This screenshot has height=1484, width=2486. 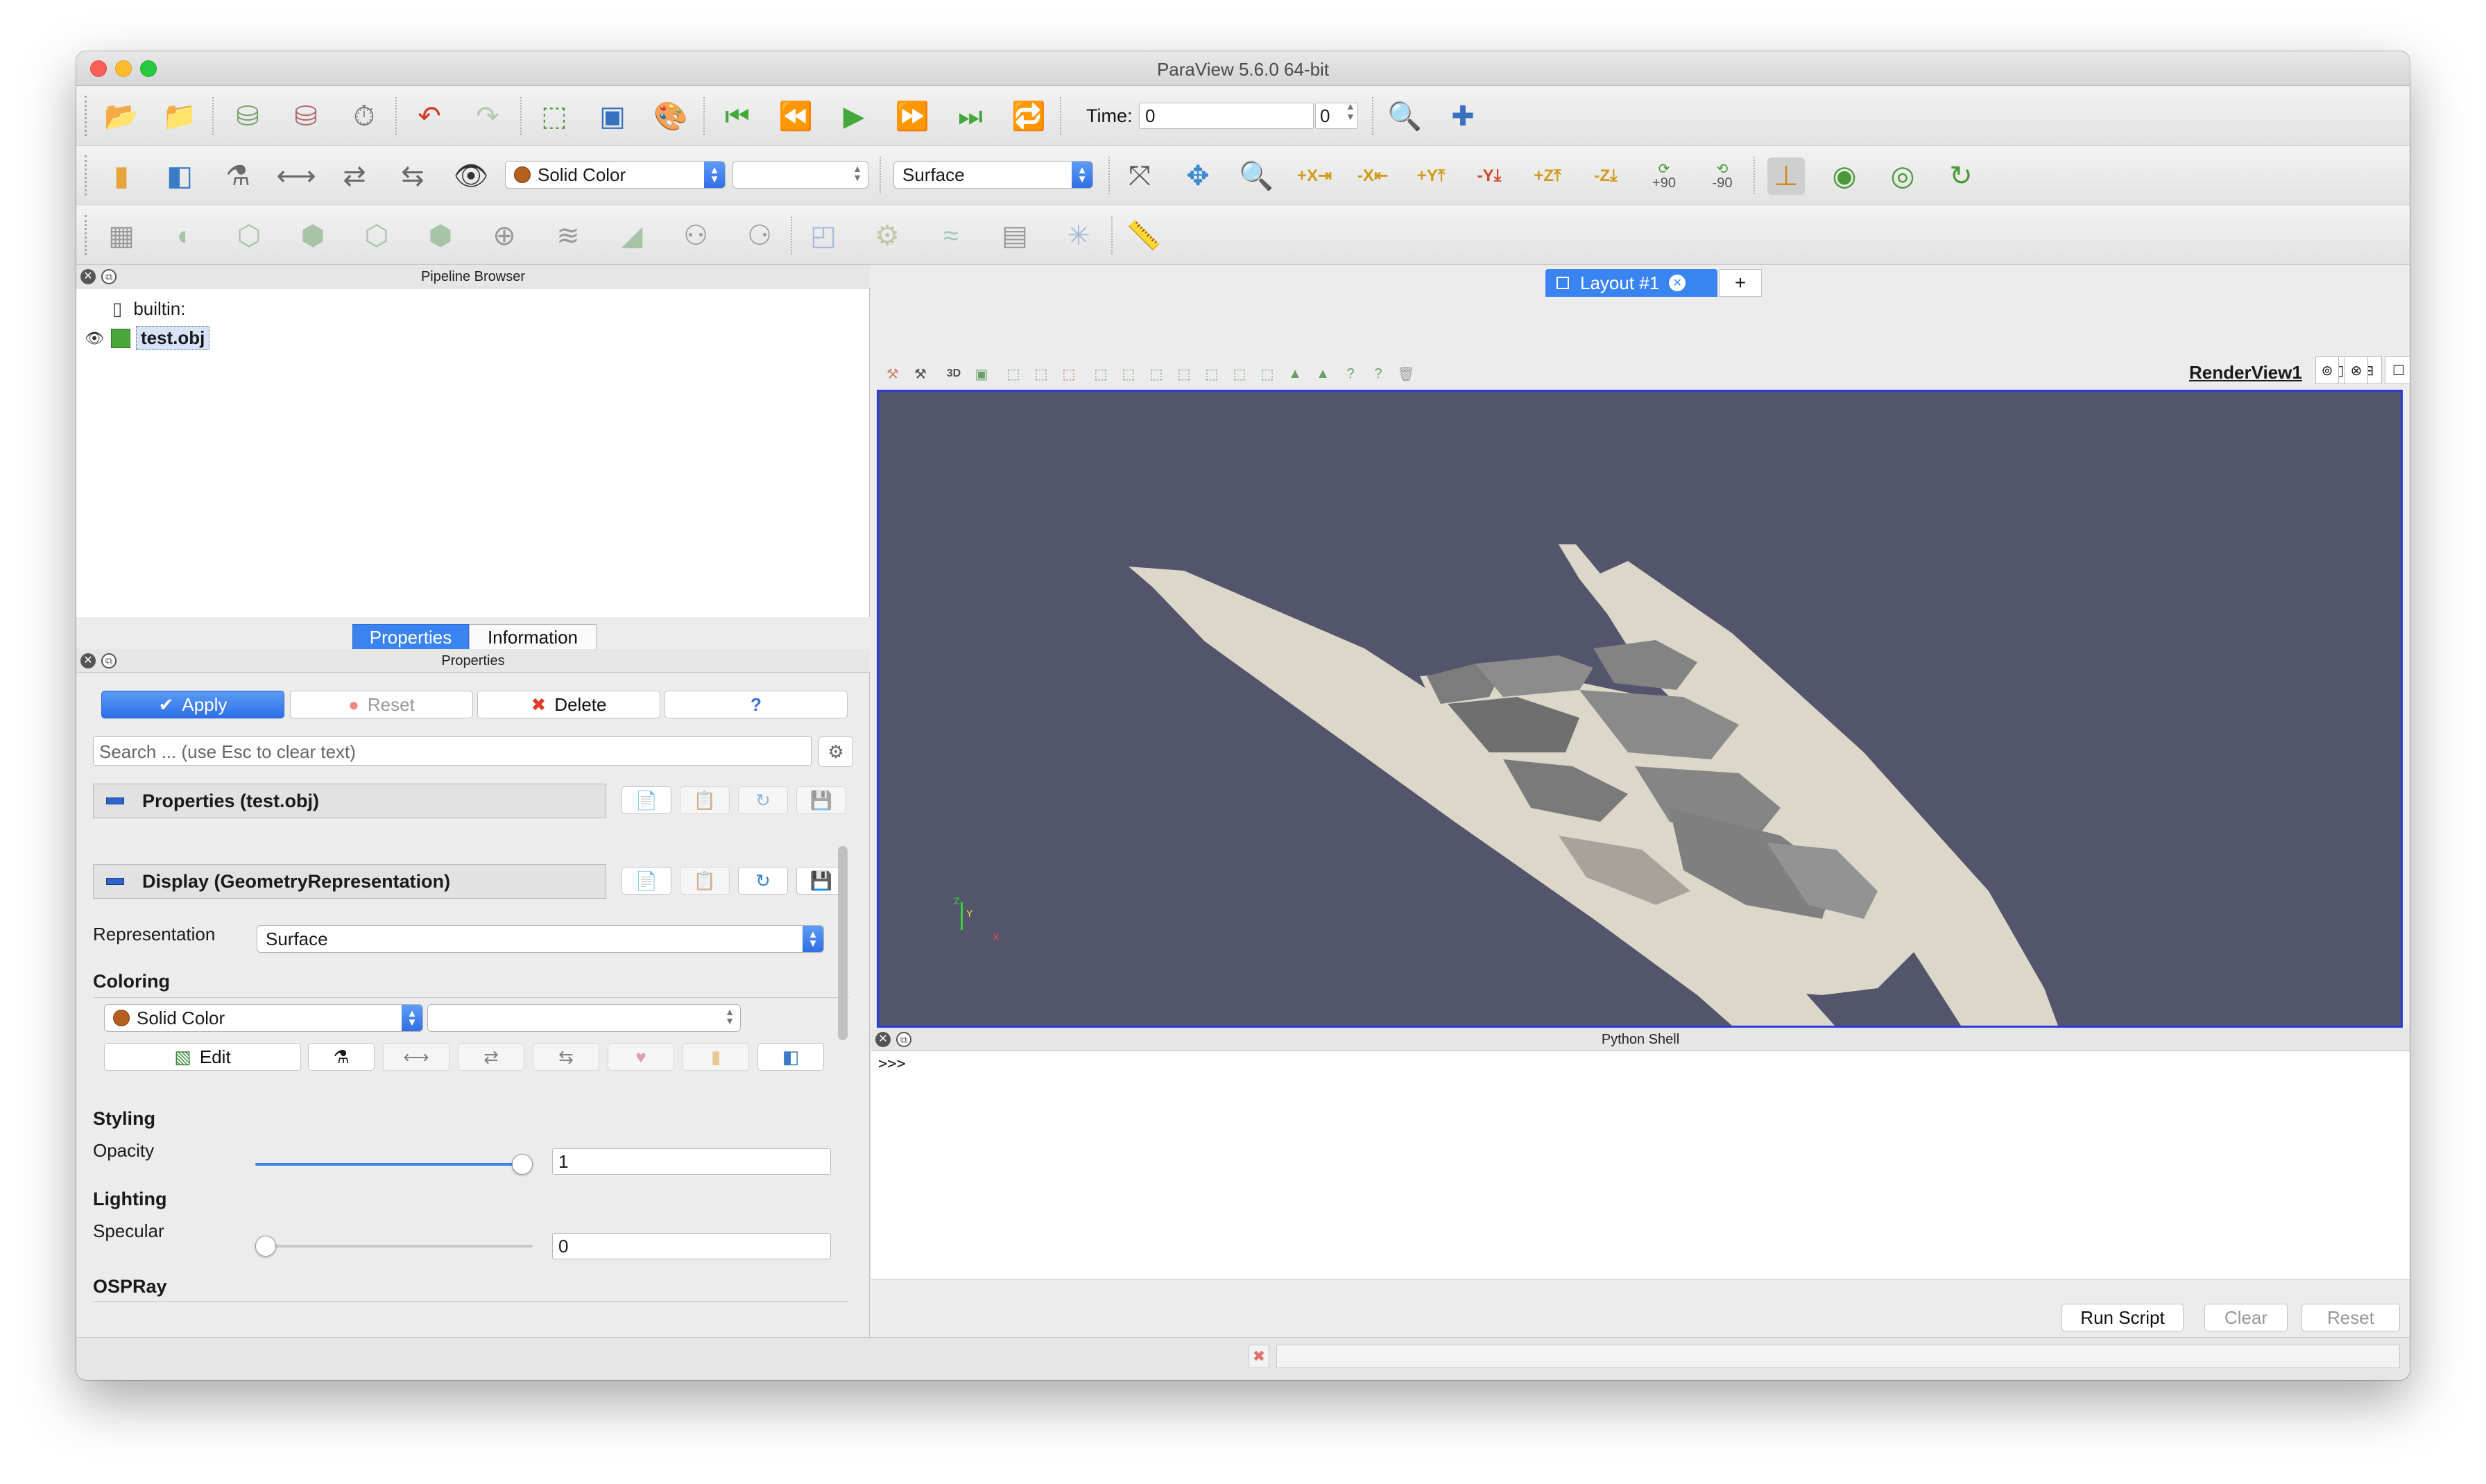 I want to click on rescale-custom-range-icon: ⇄, so click(x=491, y=1057).